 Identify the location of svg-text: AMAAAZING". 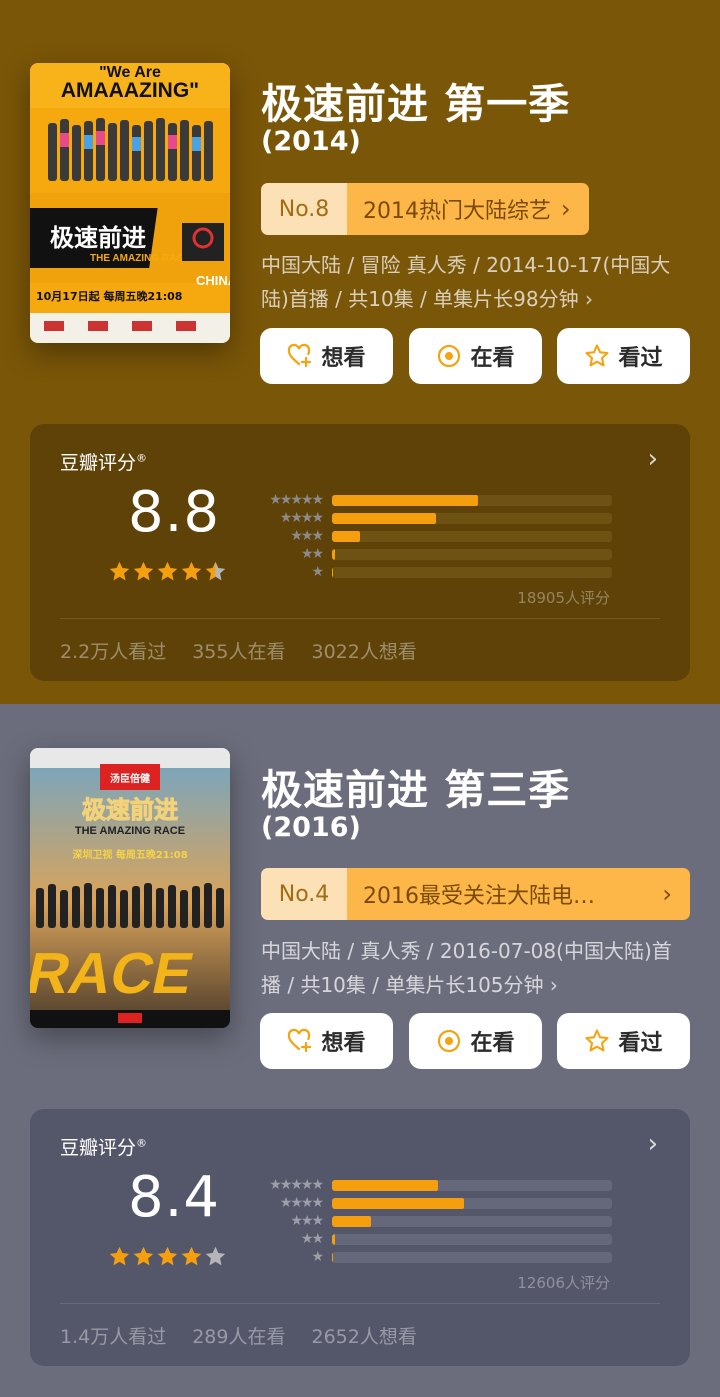
(130, 90).